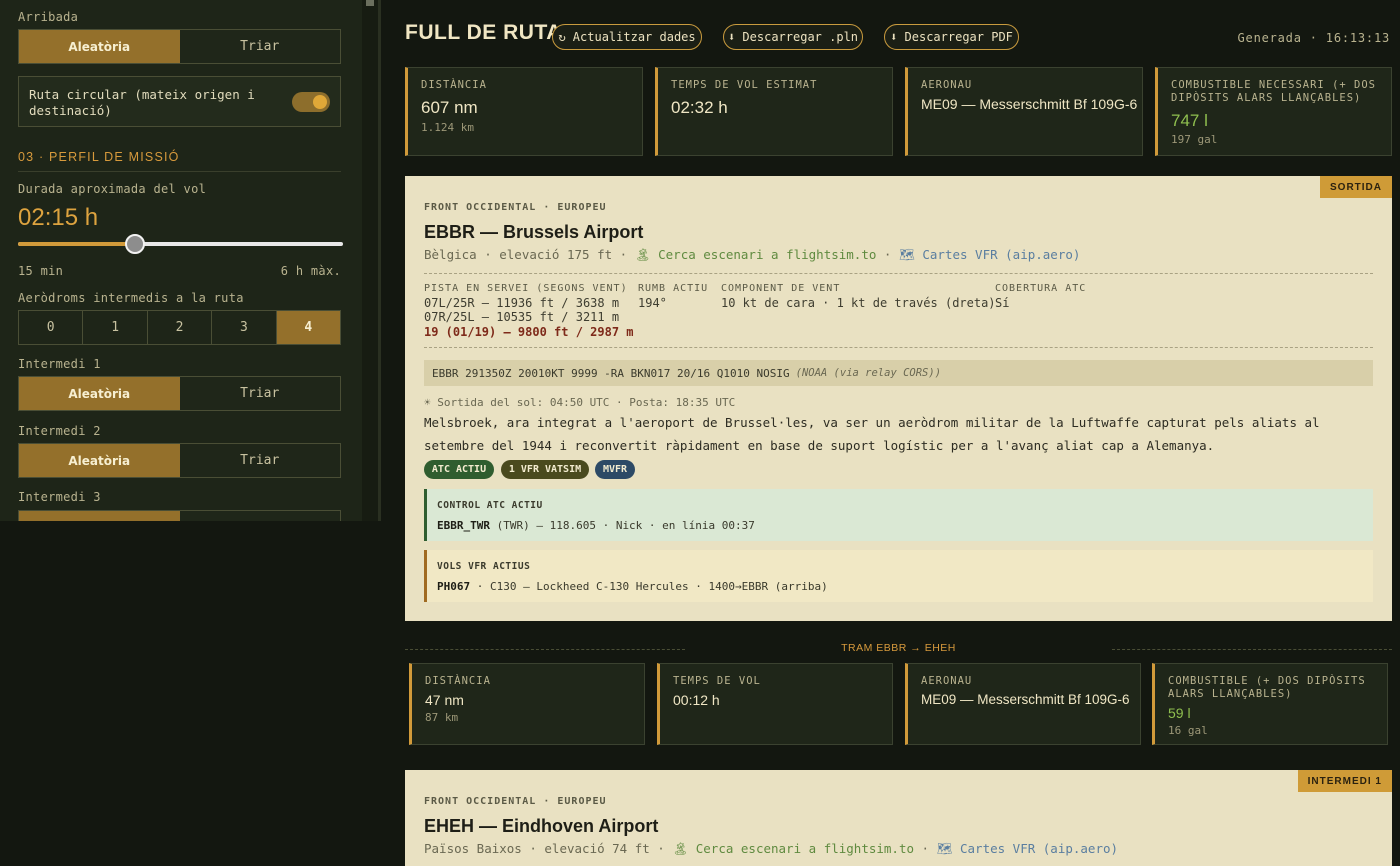 This screenshot has width=1400, height=866. What do you see at coordinates (534, 232) in the screenshot?
I see `airport-title: EBBR — Brussels Airport` at bounding box center [534, 232].